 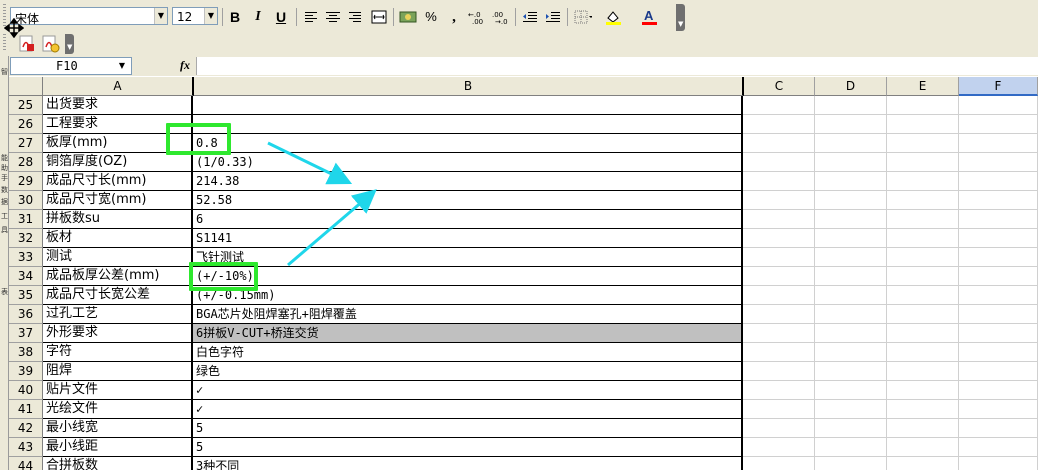 I want to click on formula-input, so click(x=617, y=66).